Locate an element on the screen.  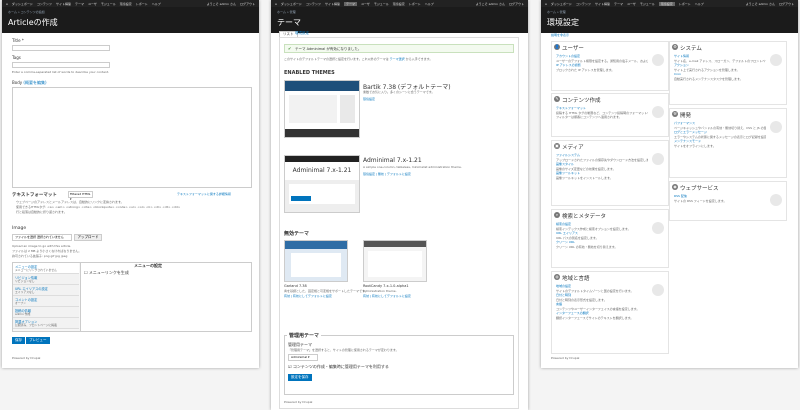
adminimal-links: 環境設定 | 無効 | デフォルトに設定 is located at coordinates (387, 174).